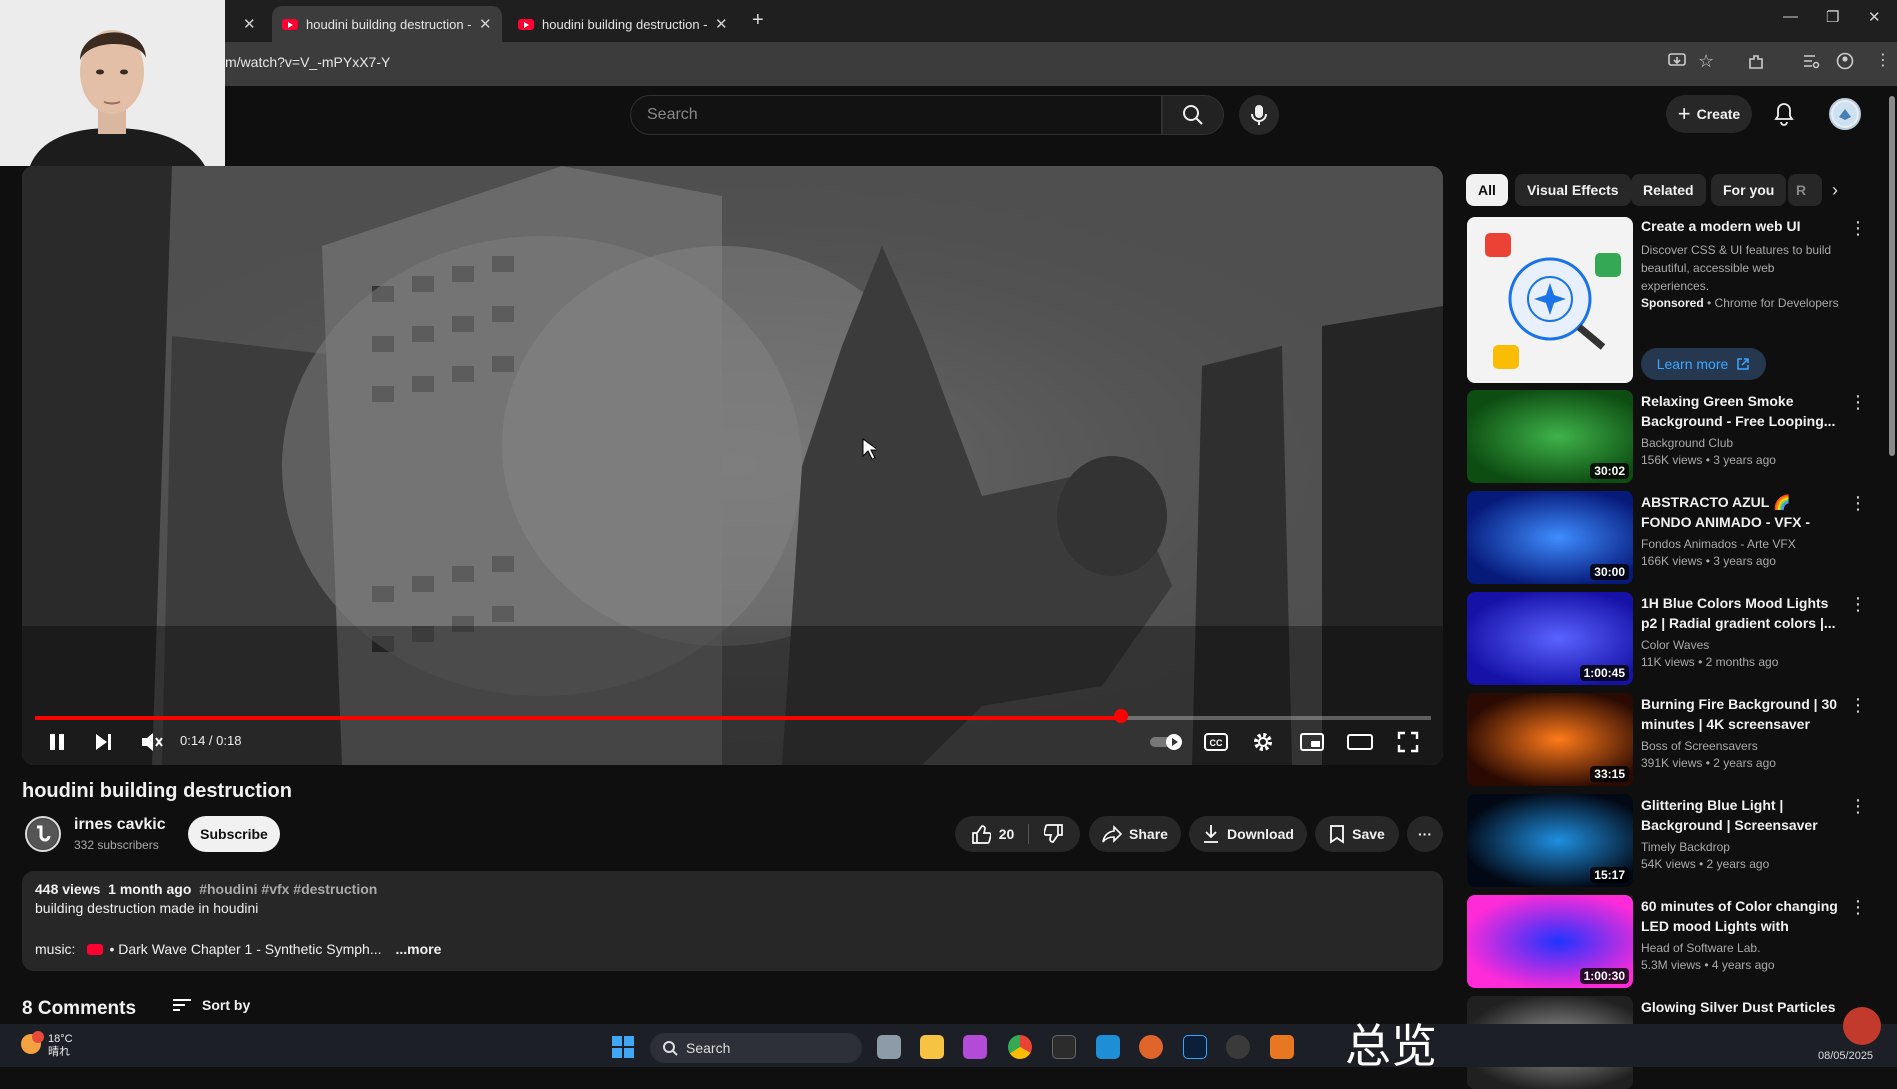  What do you see at coordinates (1108, 1047) in the screenshot?
I see `app-blue-icon` at bounding box center [1108, 1047].